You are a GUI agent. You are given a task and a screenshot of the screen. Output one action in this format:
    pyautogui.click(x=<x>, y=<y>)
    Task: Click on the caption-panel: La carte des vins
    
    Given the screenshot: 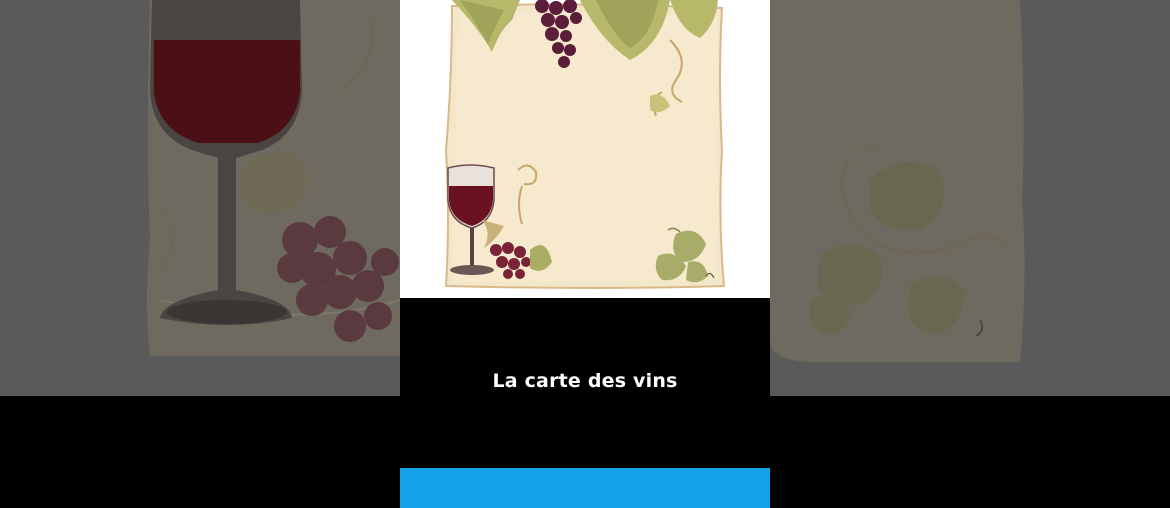 What is the action you would take?
    pyautogui.click(x=585, y=383)
    